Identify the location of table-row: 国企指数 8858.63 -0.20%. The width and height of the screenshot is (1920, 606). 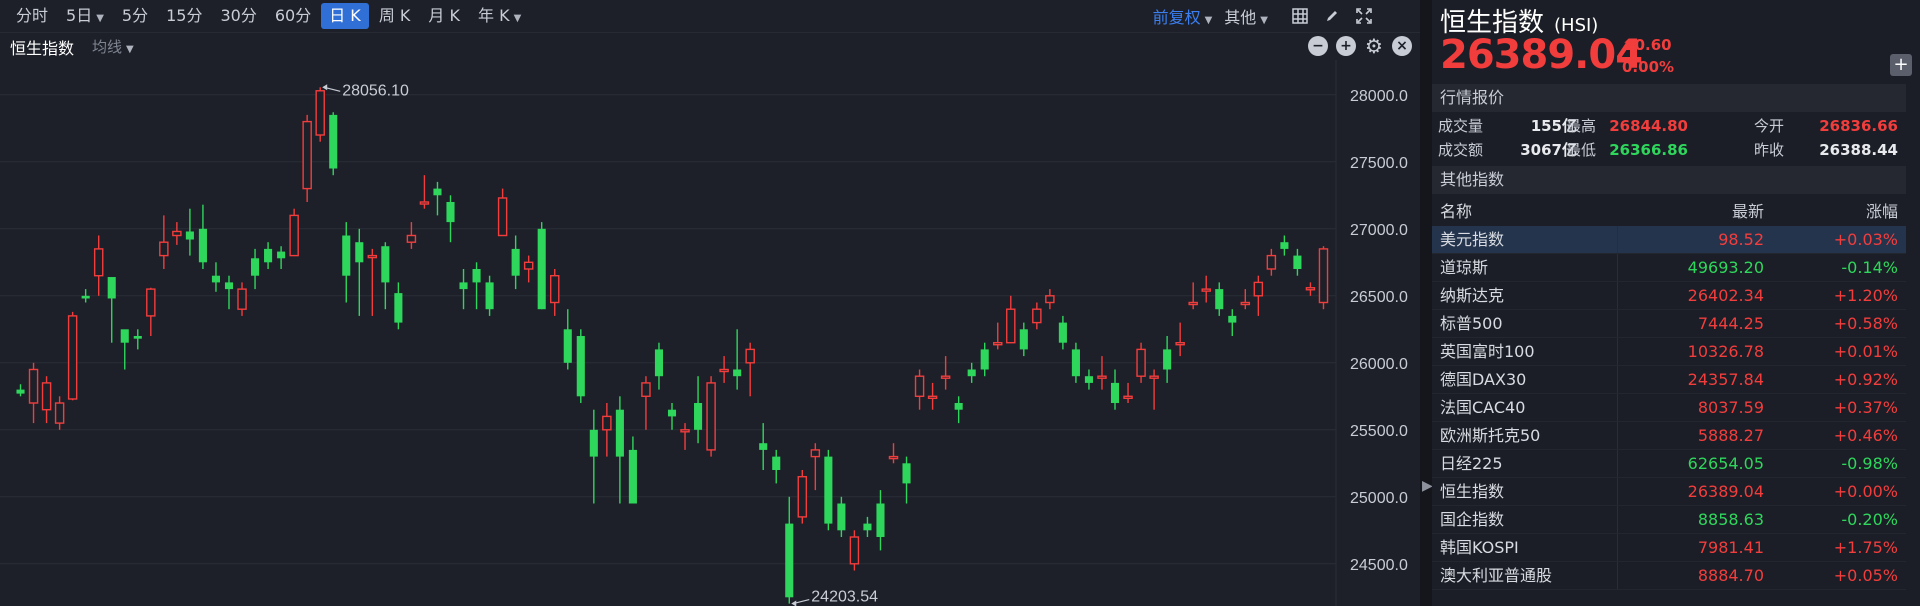
(1669, 520).